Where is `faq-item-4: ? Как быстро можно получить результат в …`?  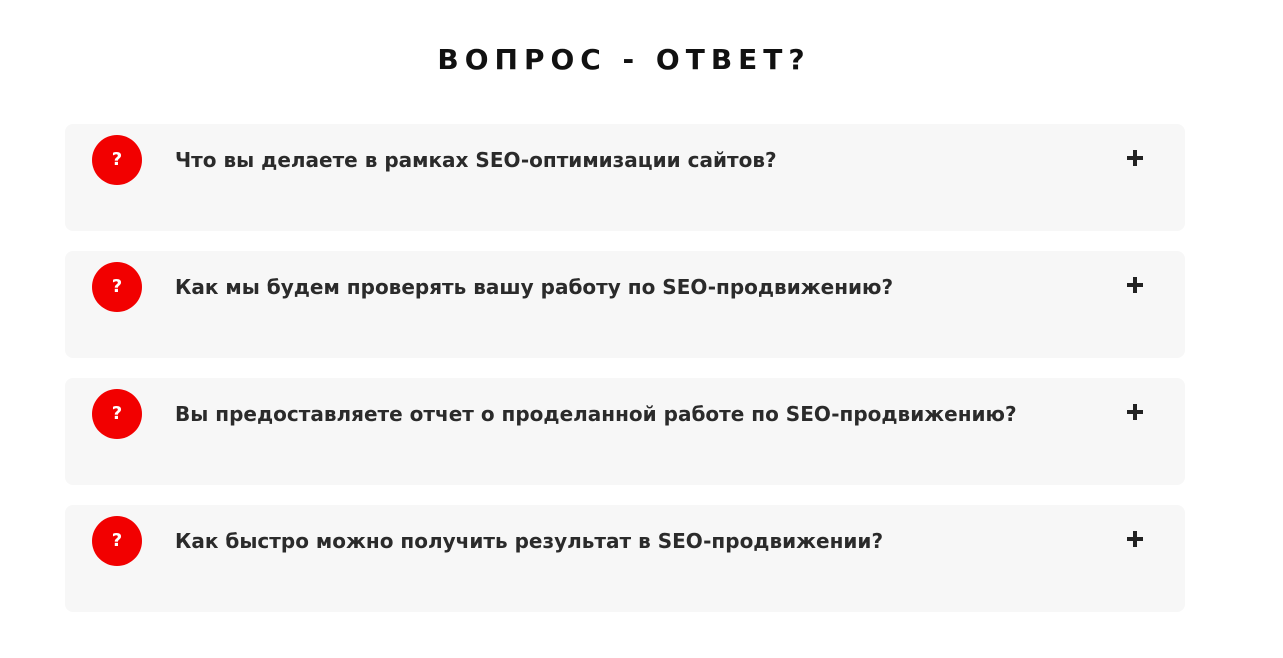 faq-item-4: ? Как быстро можно получить результат в … is located at coordinates (625, 558).